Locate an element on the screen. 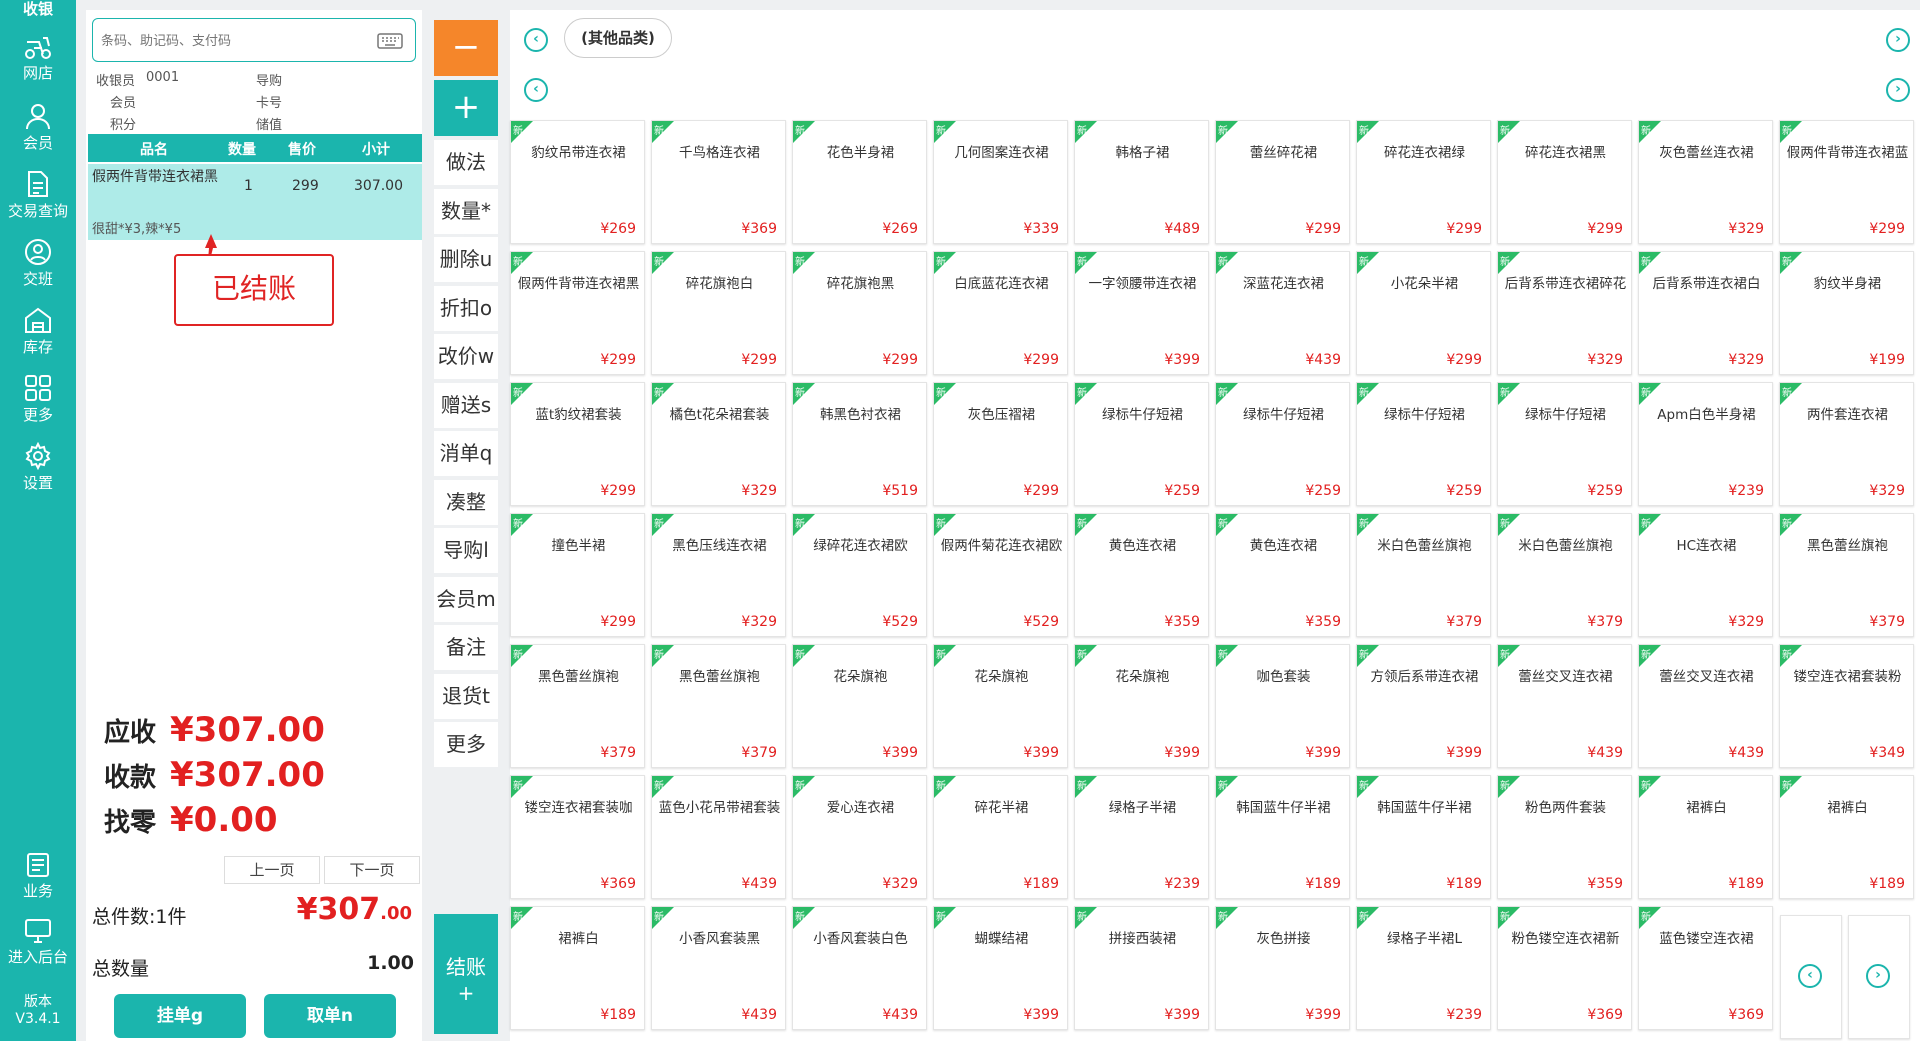  product-card: 新假两件背带连衣裙黑 ¥299 is located at coordinates (577, 313).